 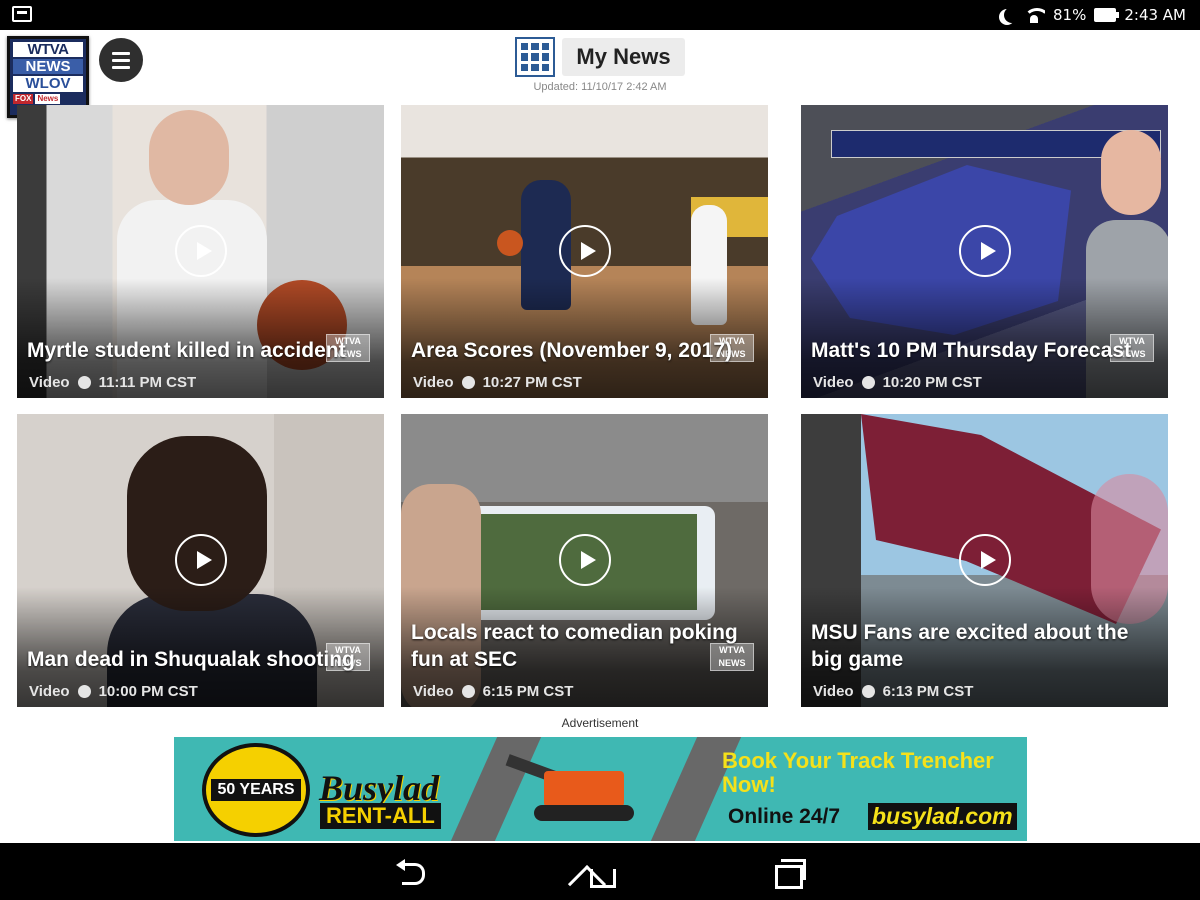 I want to click on card-time: 6:15 PM CST, so click(x=528, y=691).